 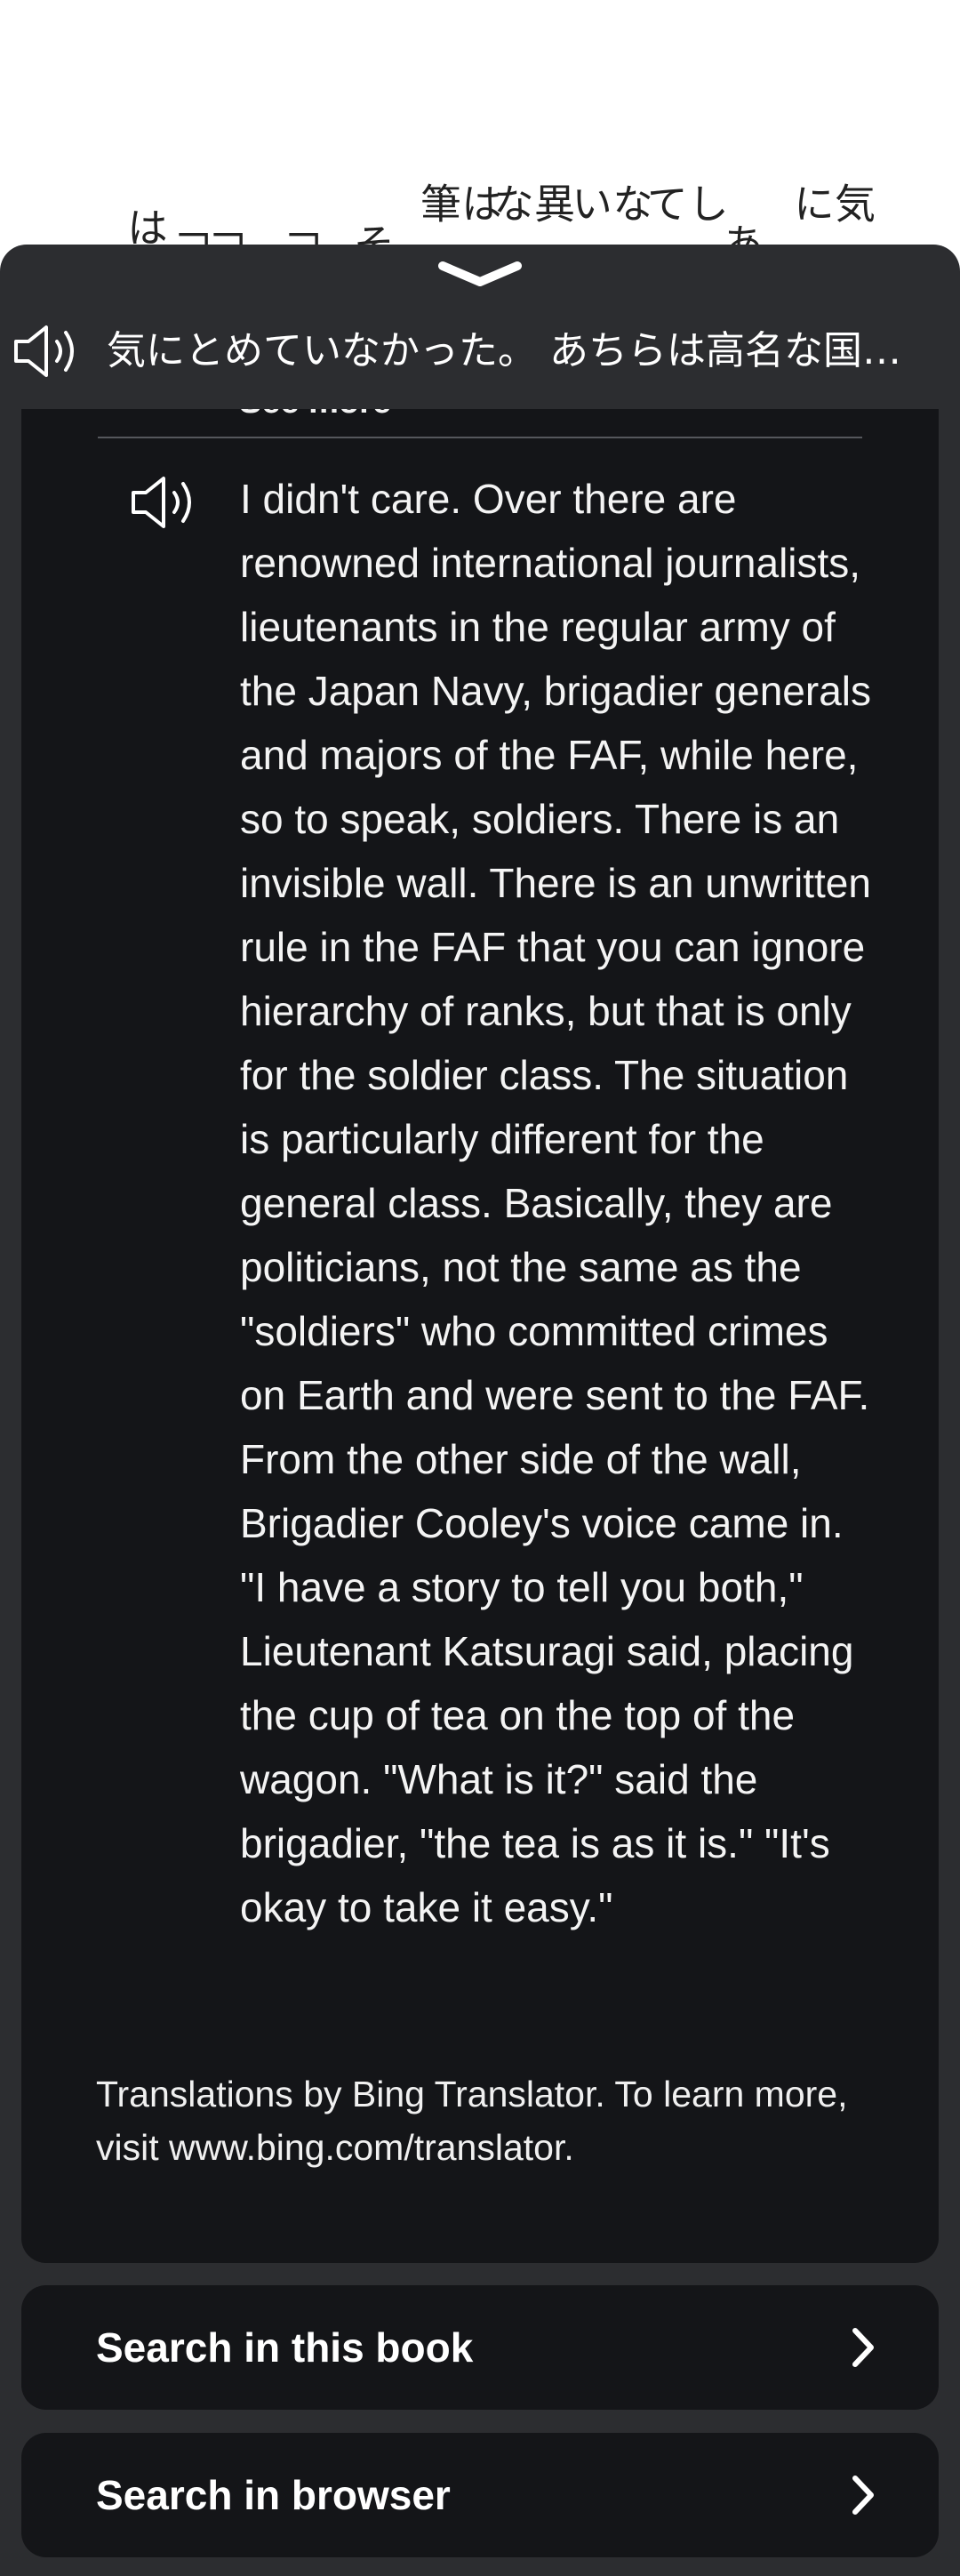 What do you see at coordinates (480, 2495) in the screenshot?
I see `search-in-browser-button: Search in browser` at bounding box center [480, 2495].